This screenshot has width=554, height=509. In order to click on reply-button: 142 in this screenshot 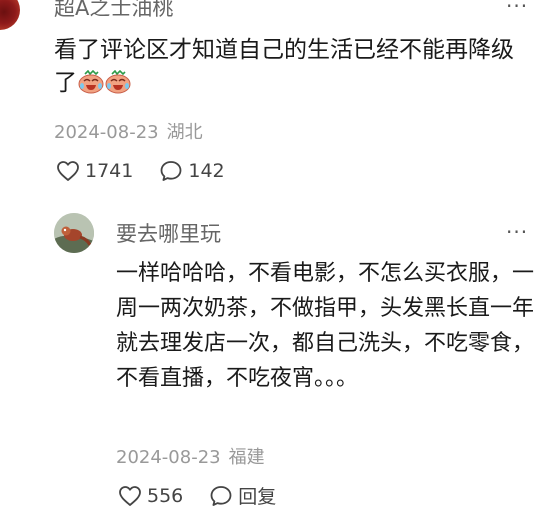, I will do `click(192, 171)`.